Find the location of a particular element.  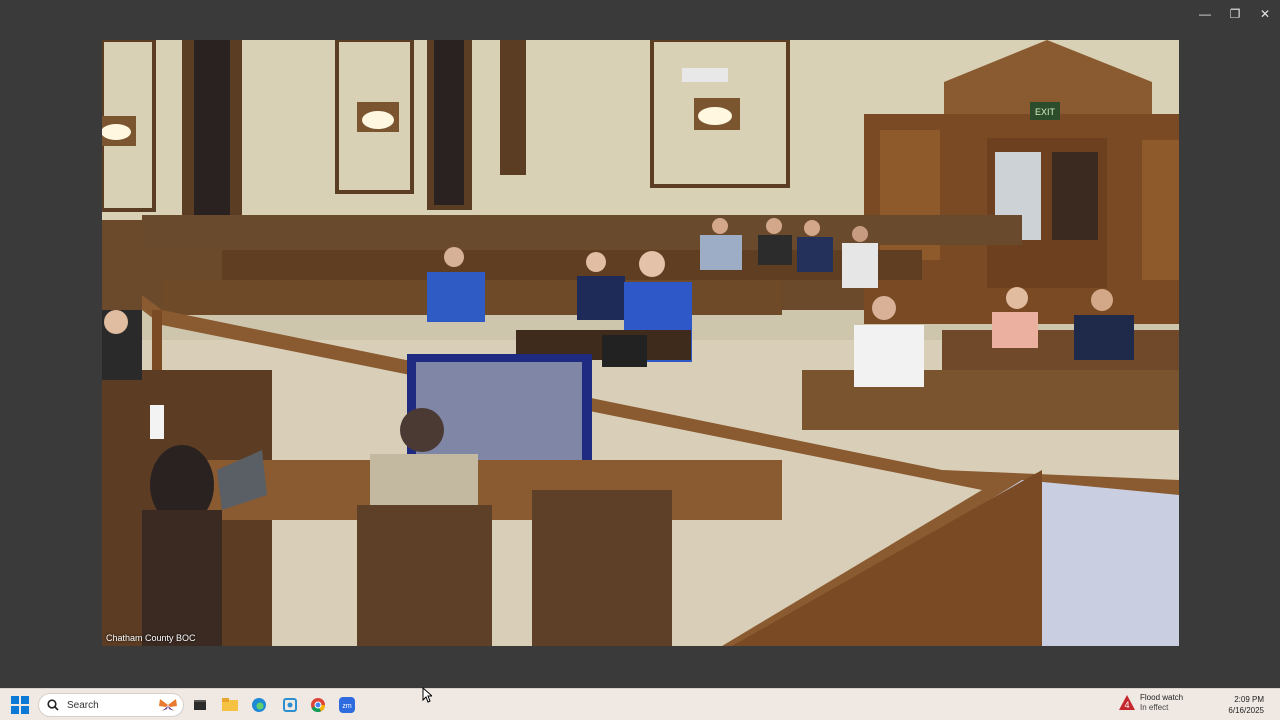

chrome-icon is located at coordinates (318, 705).